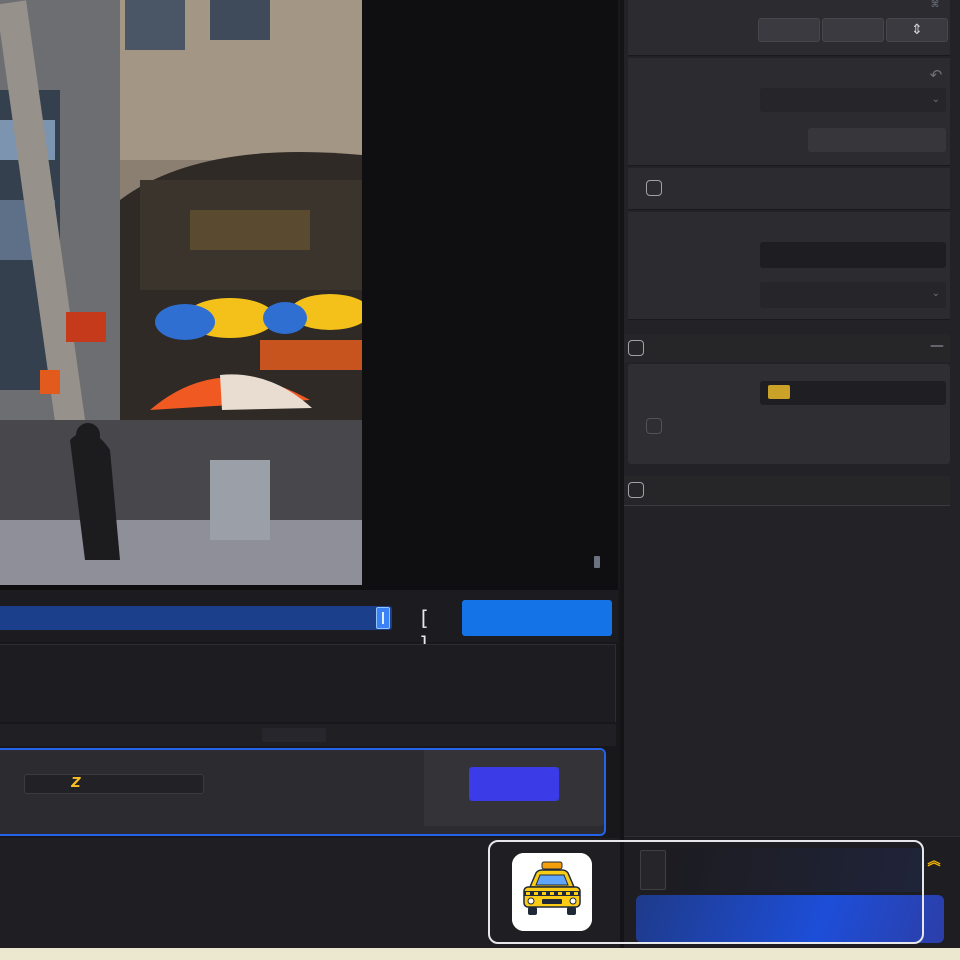  Describe the element at coordinates (426, 630) in the screenshot. I see `in-out-bracket-button: [ ]` at that location.